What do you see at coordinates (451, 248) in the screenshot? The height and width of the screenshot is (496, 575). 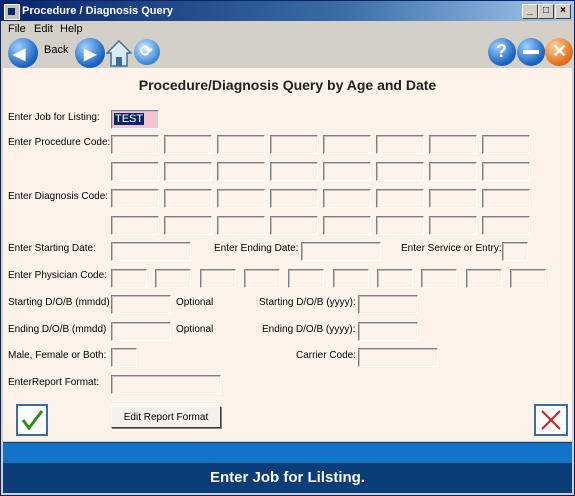 I see `service-entry-label: Enter Service or Entry:` at bounding box center [451, 248].